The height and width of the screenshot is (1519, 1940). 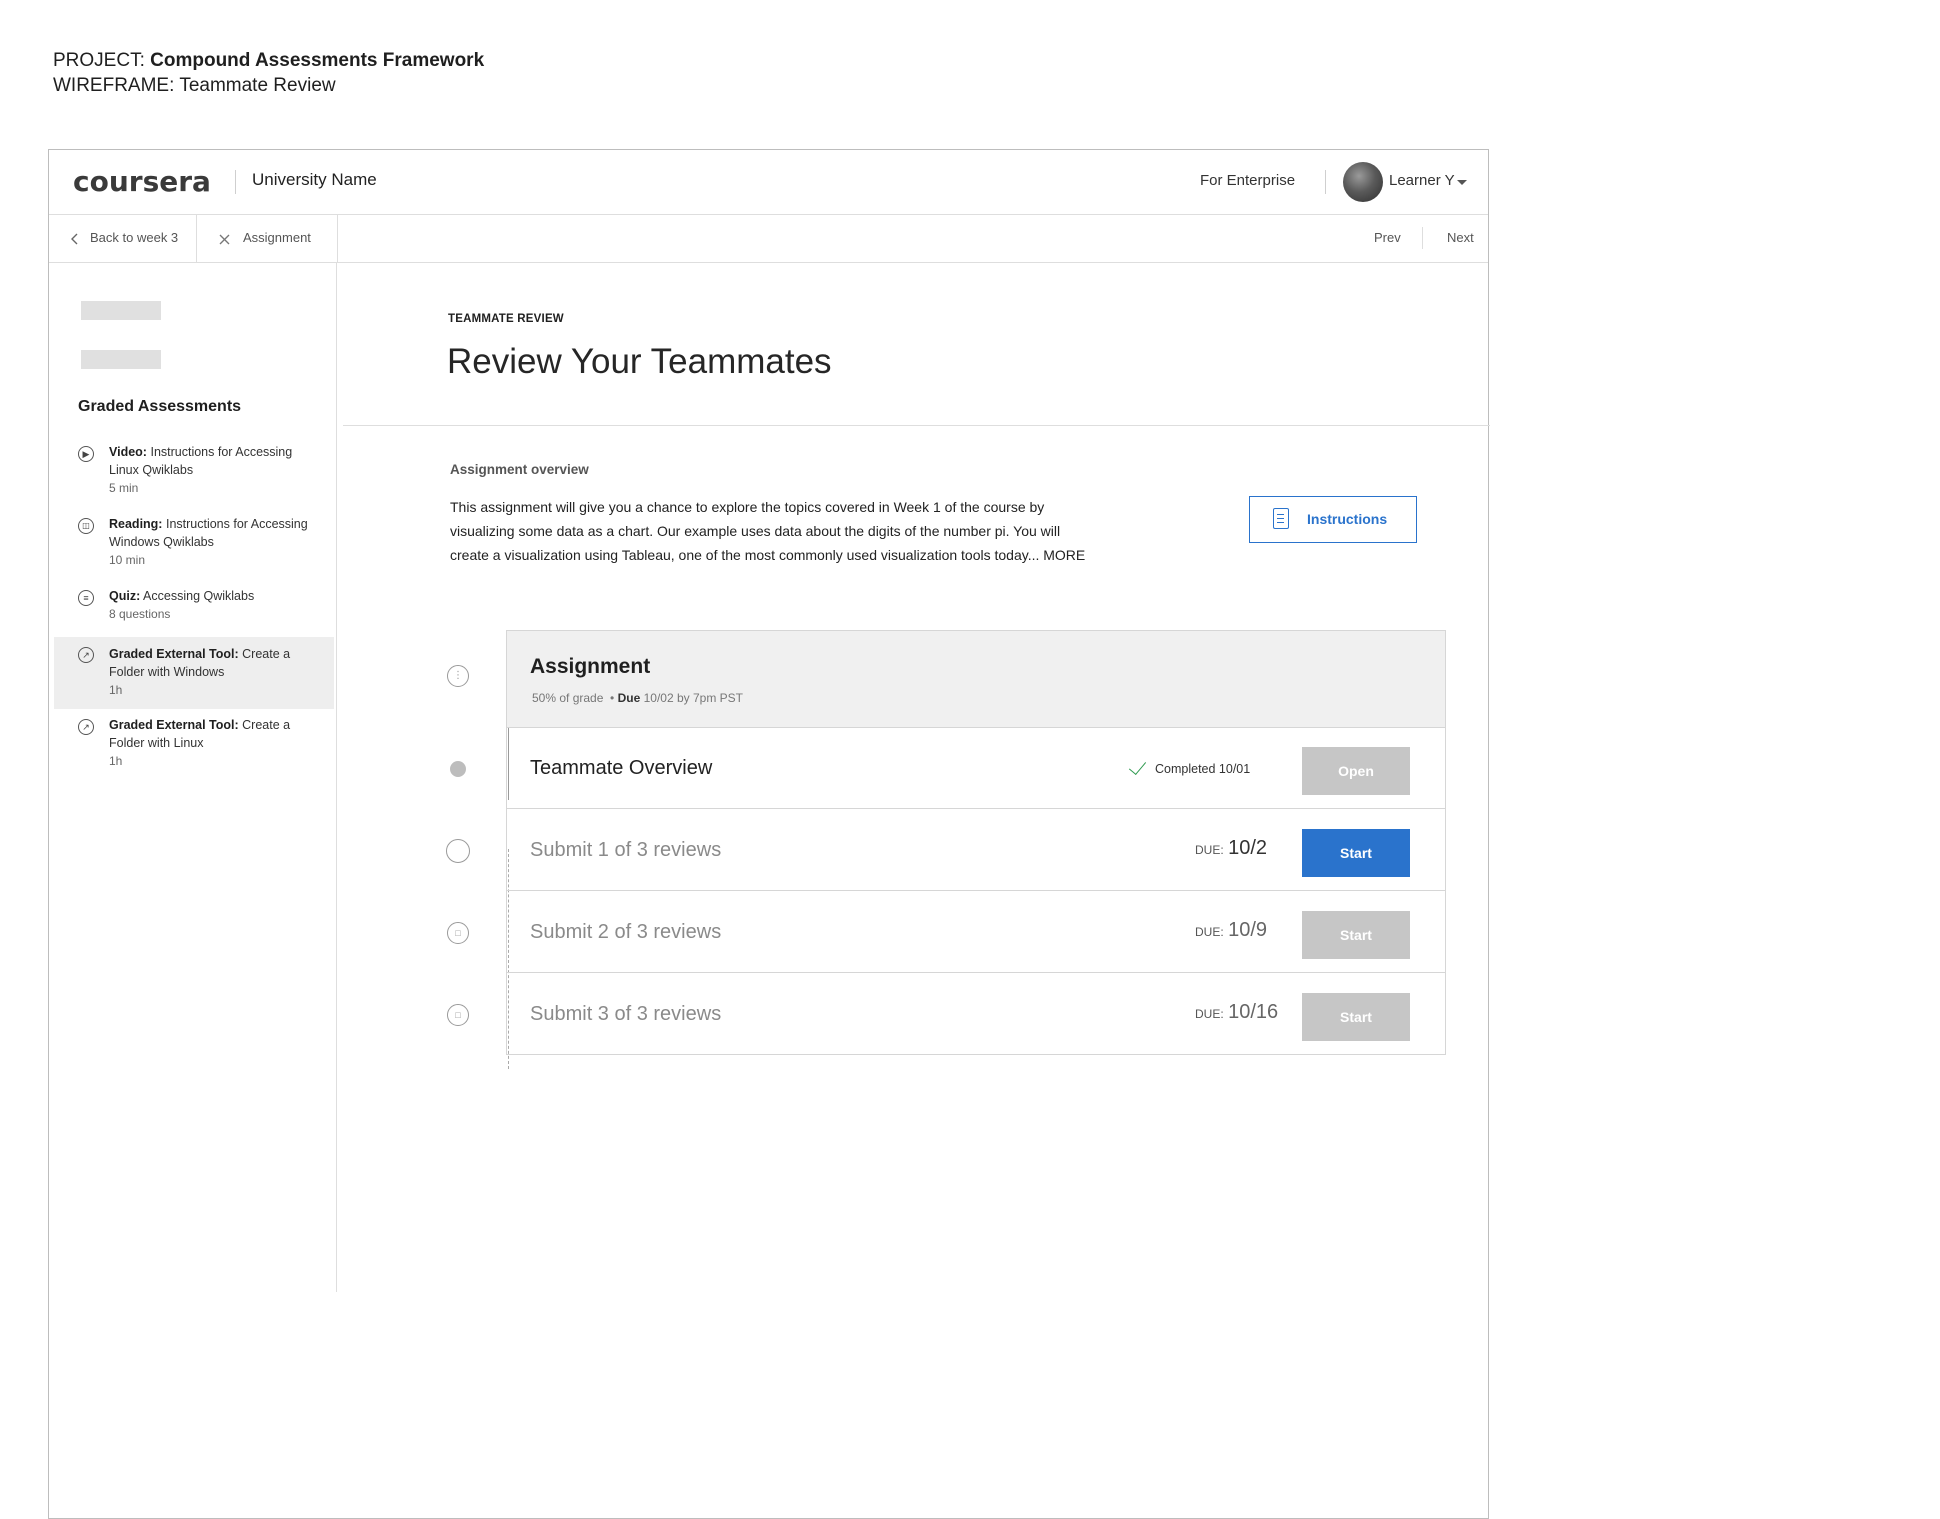 What do you see at coordinates (626, 850) in the screenshot?
I see `step-title: Submit 1 of 3 reviews` at bounding box center [626, 850].